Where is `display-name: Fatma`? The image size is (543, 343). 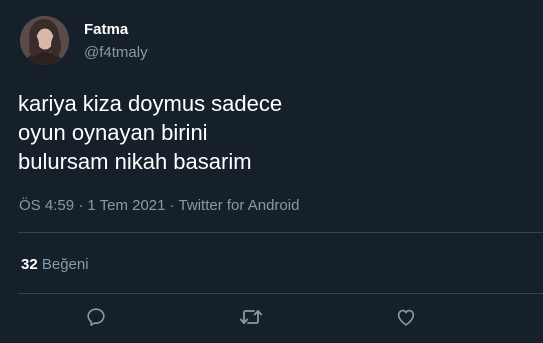
display-name: Fatma is located at coordinates (106, 29).